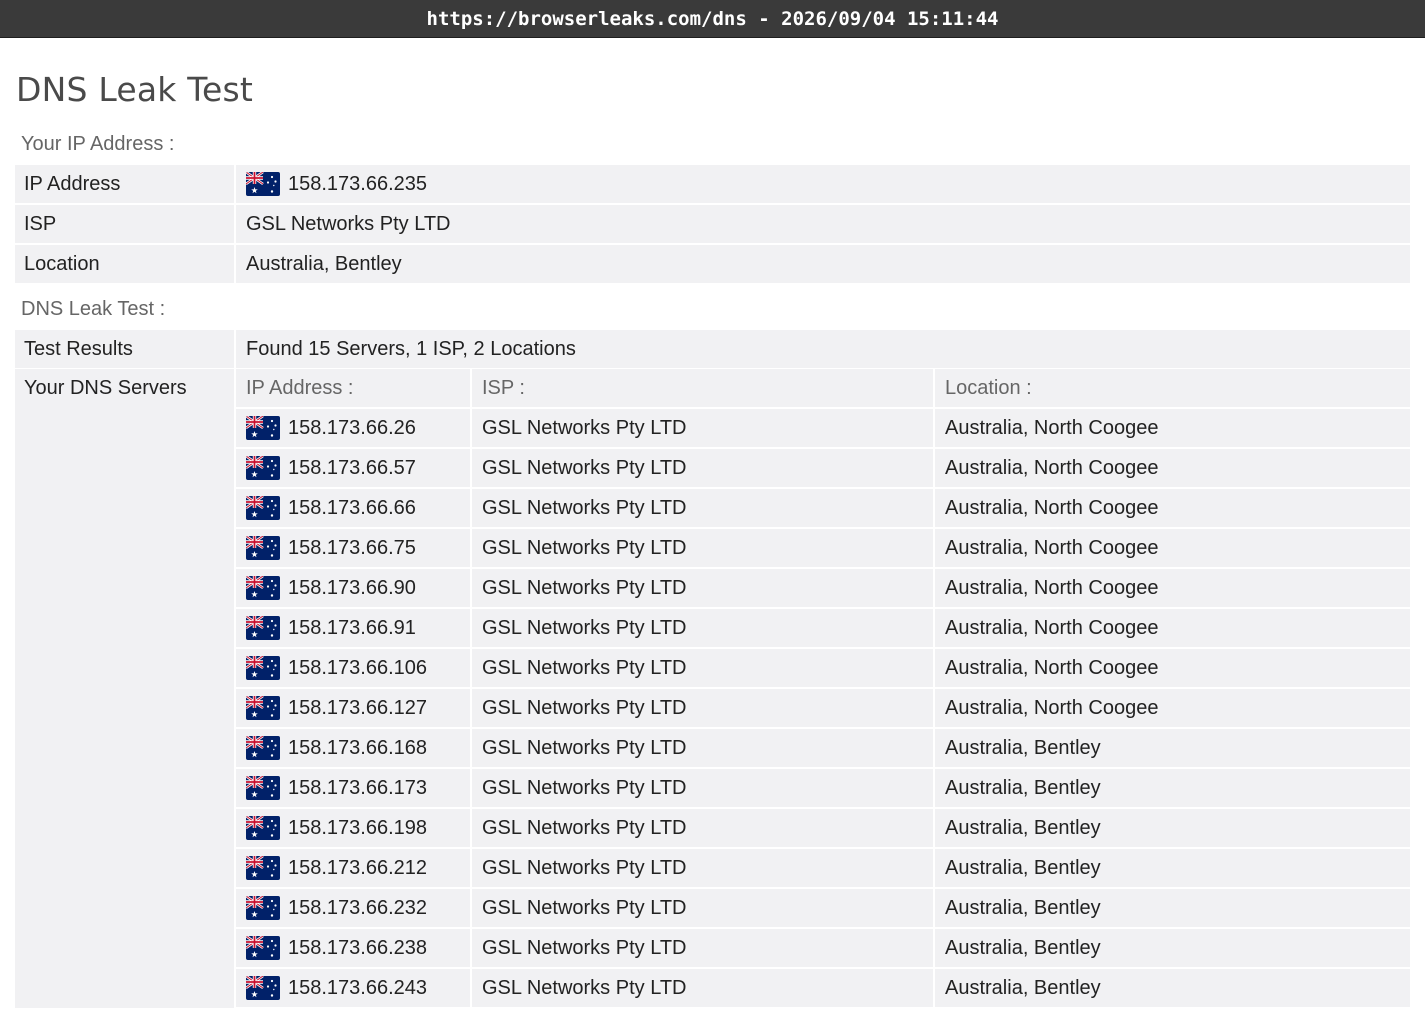 Image resolution: width=1425 pixels, height=1030 pixels. I want to click on dns-server-ip: 158.173.66.91, so click(352, 627).